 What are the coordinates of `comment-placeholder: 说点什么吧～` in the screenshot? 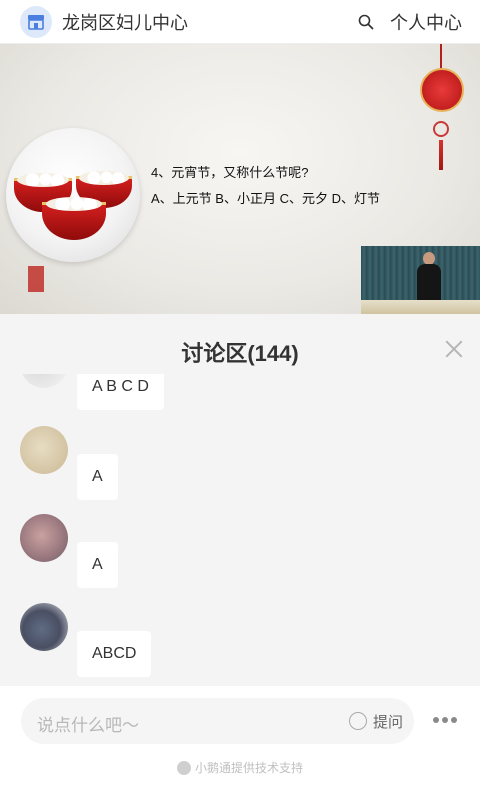 It's located at (88, 726).